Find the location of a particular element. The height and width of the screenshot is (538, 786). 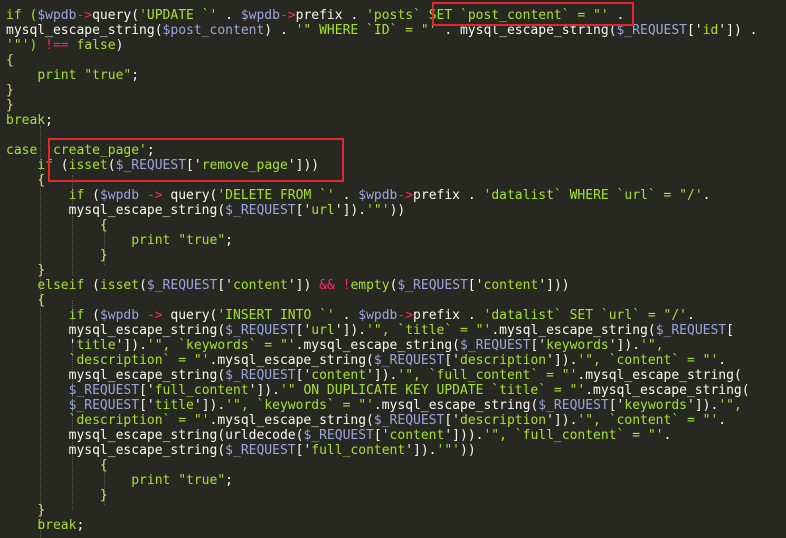

code-token: isset is located at coordinates (119, 285).